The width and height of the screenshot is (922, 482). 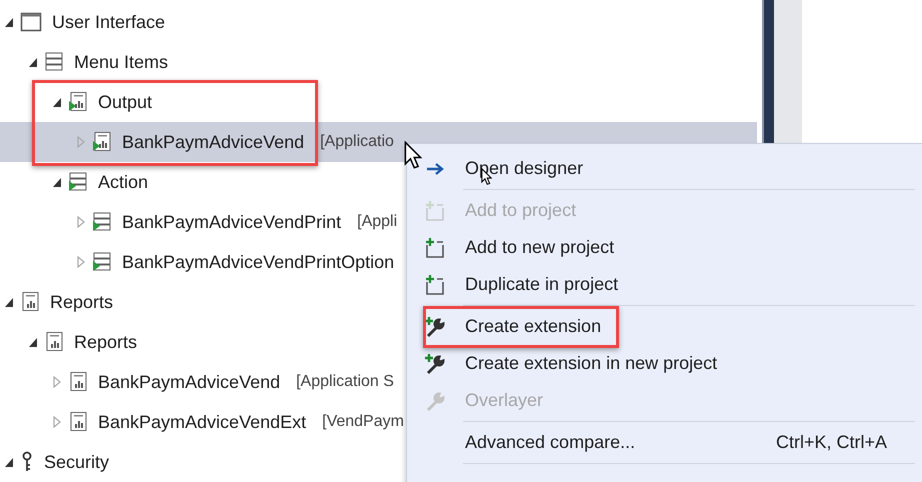 What do you see at coordinates (123, 182) in the screenshot?
I see `item-label: Action` at bounding box center [123, 182].